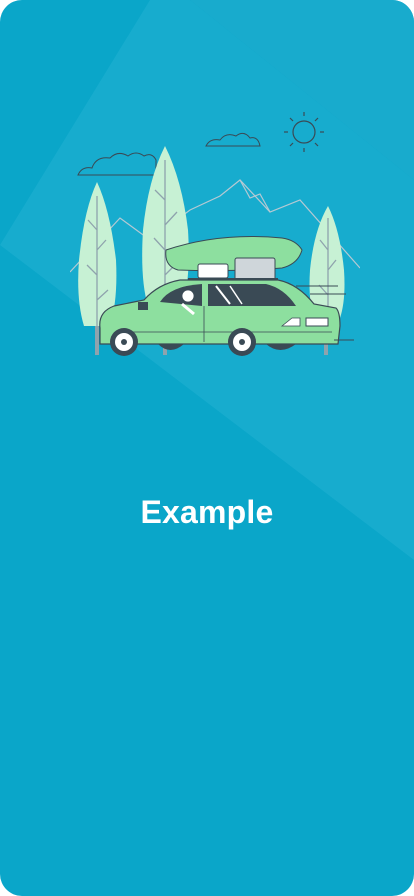 This screenshot has height=896, width=414. I want to click on cloud-left, so click(117, 164).